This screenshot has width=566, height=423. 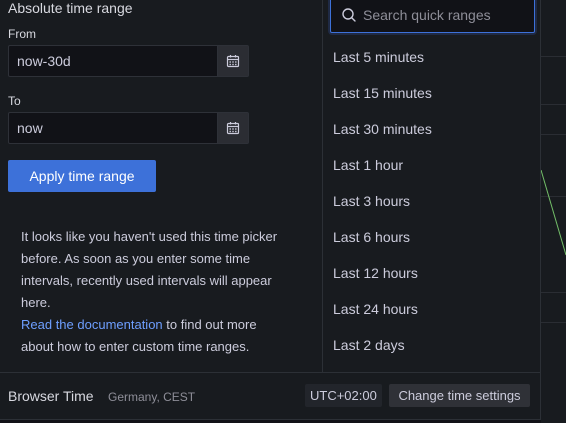 What do you see at coordinates (92, 324) in the screenshot?
I see `documentation-link: Read the documentation` at bounding box center [92, 324].